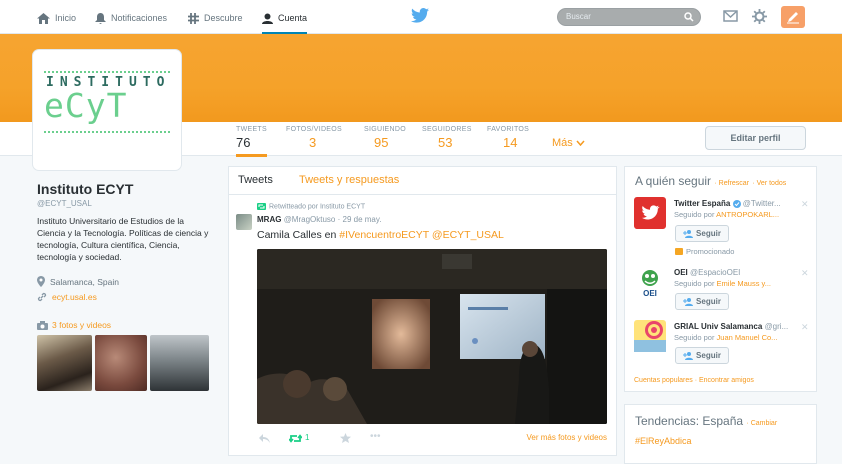  Describe the element at coordinates (567, 437) in the screenshot. I see `more-photos-link: Ver más fotos y videos` at that location.